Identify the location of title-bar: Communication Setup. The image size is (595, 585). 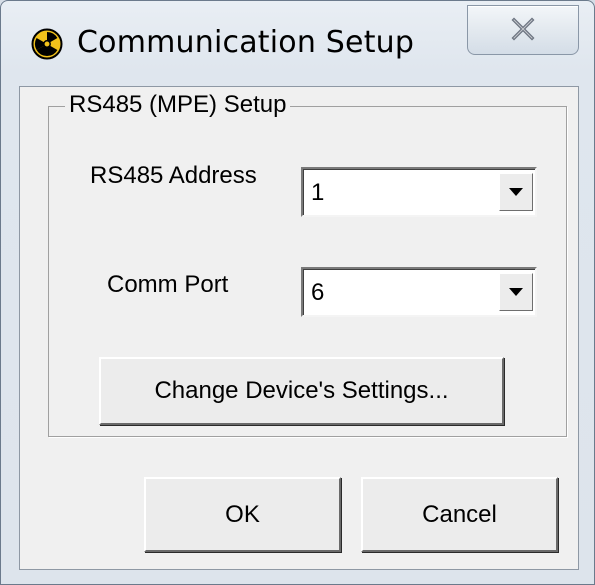
(297, 43).